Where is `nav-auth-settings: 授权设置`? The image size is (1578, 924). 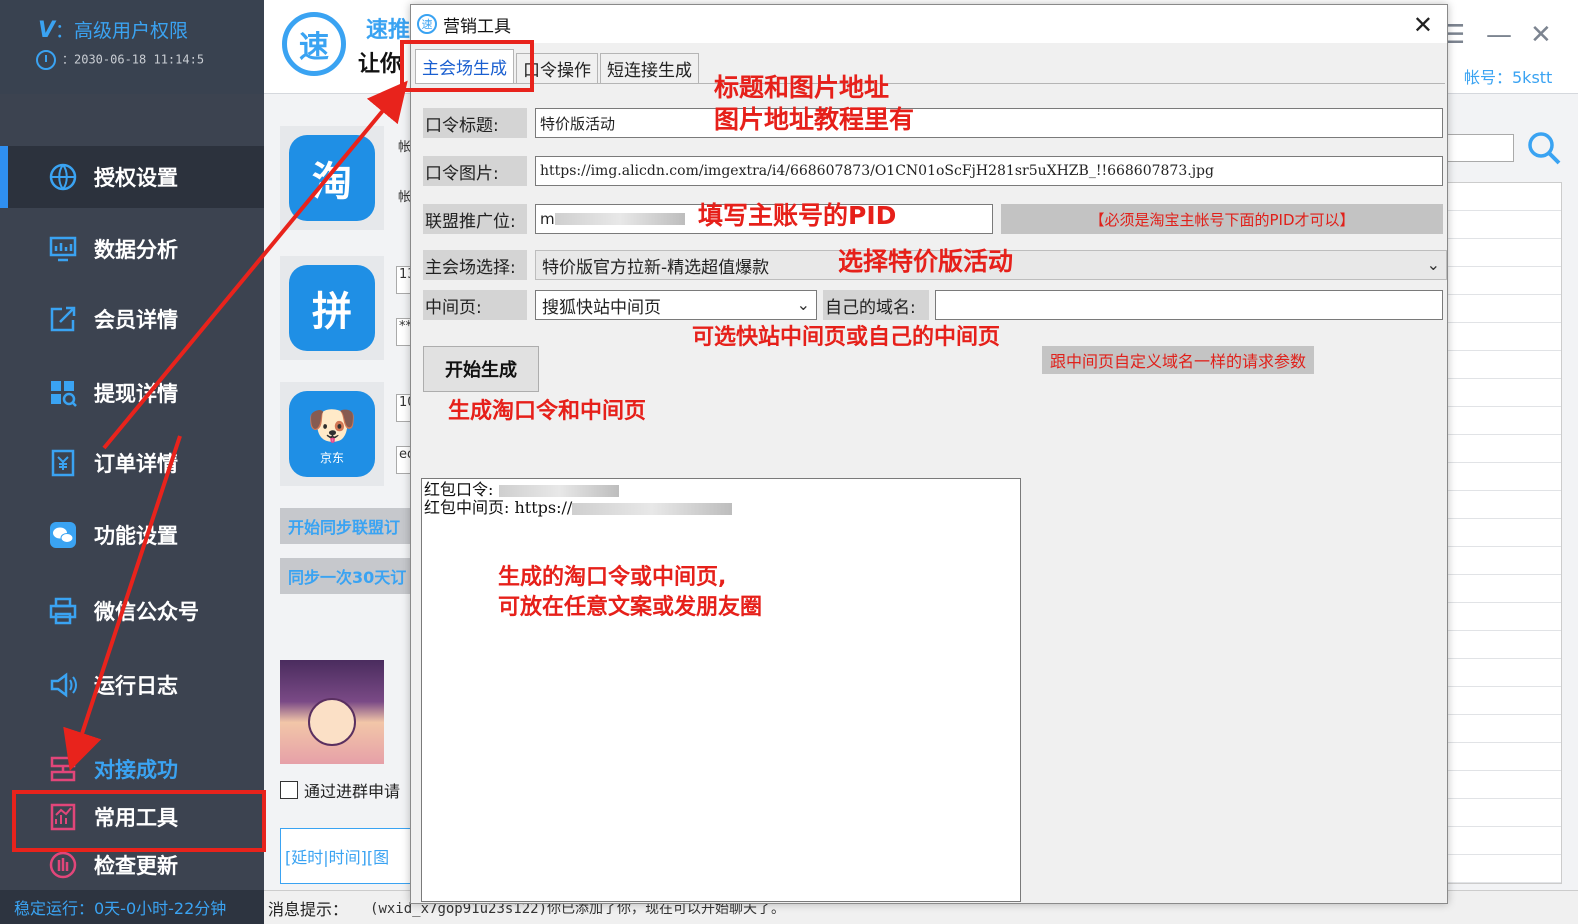
nav-auth-settings: 授权设置 is located at coordinates (132, 177).